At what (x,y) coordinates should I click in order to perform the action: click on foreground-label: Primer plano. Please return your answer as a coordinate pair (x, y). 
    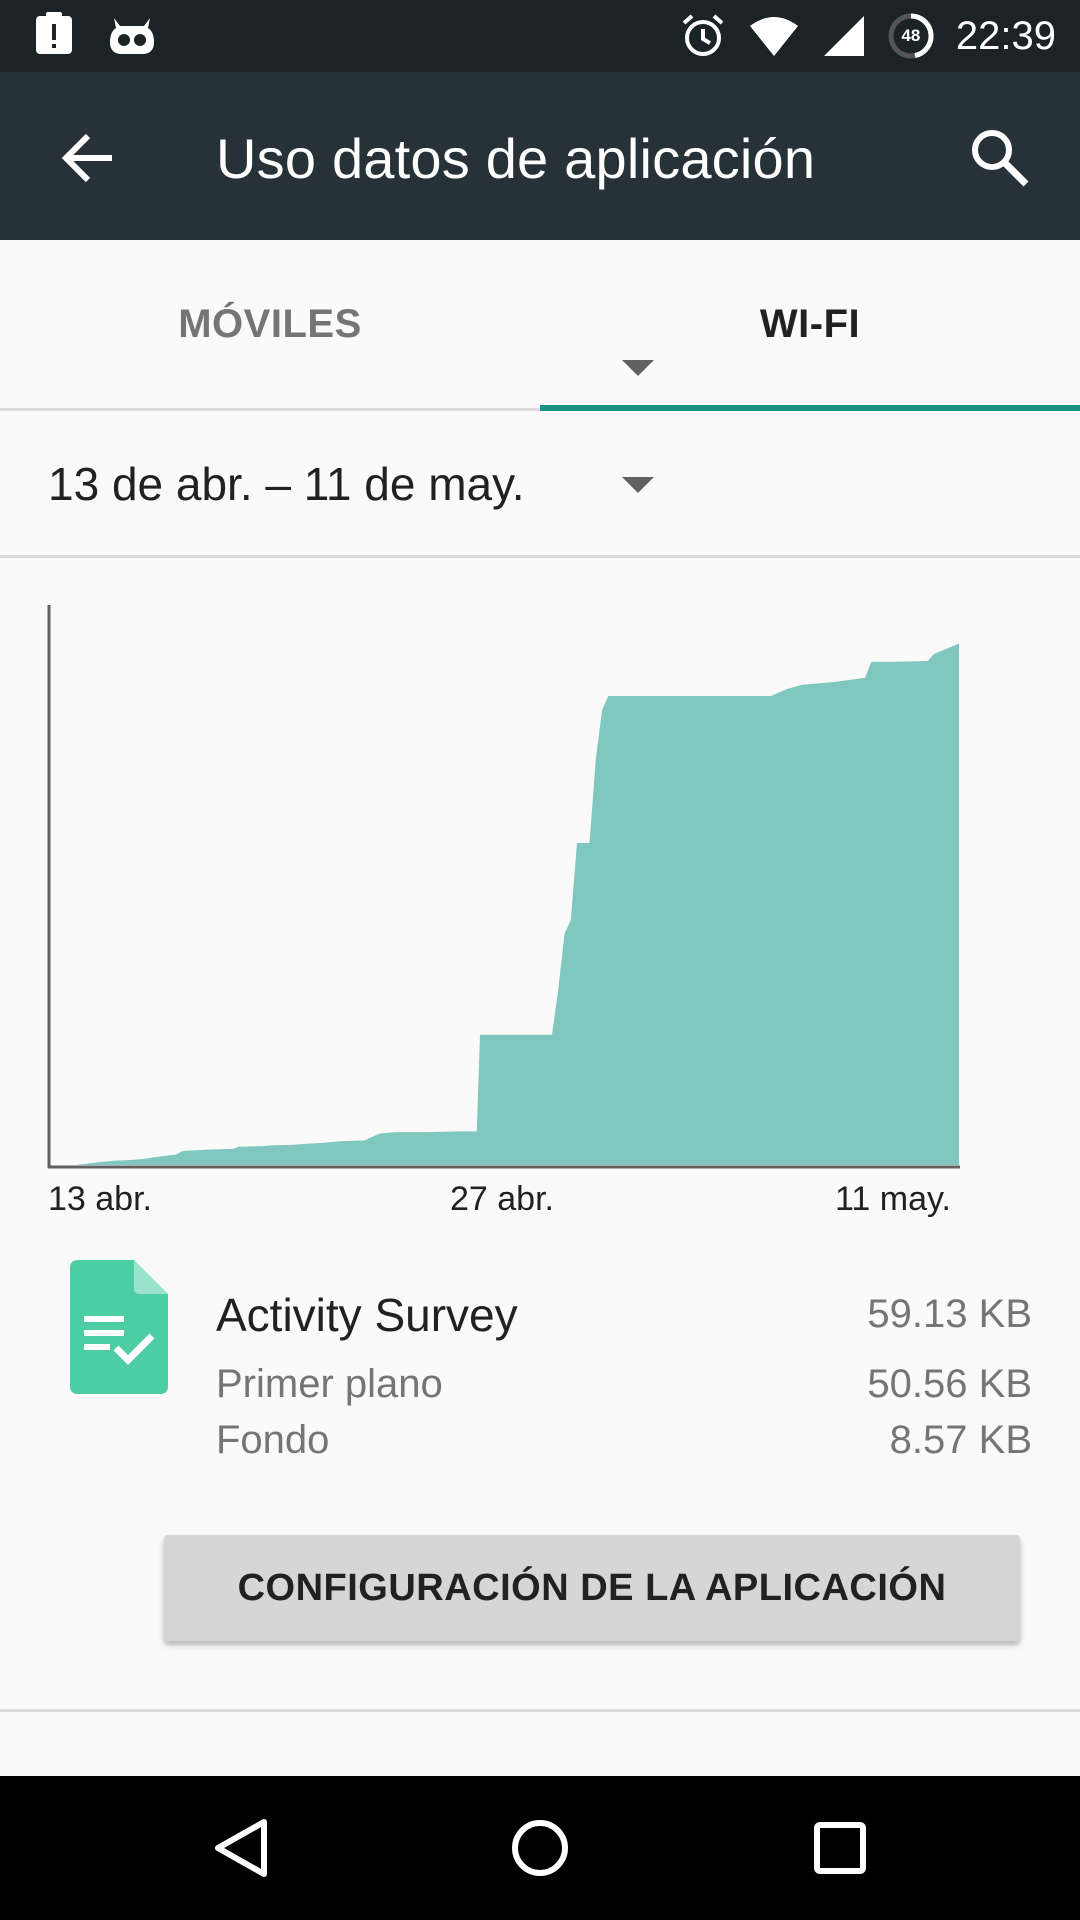
    Looking at the image, I should click on (329, 1384).